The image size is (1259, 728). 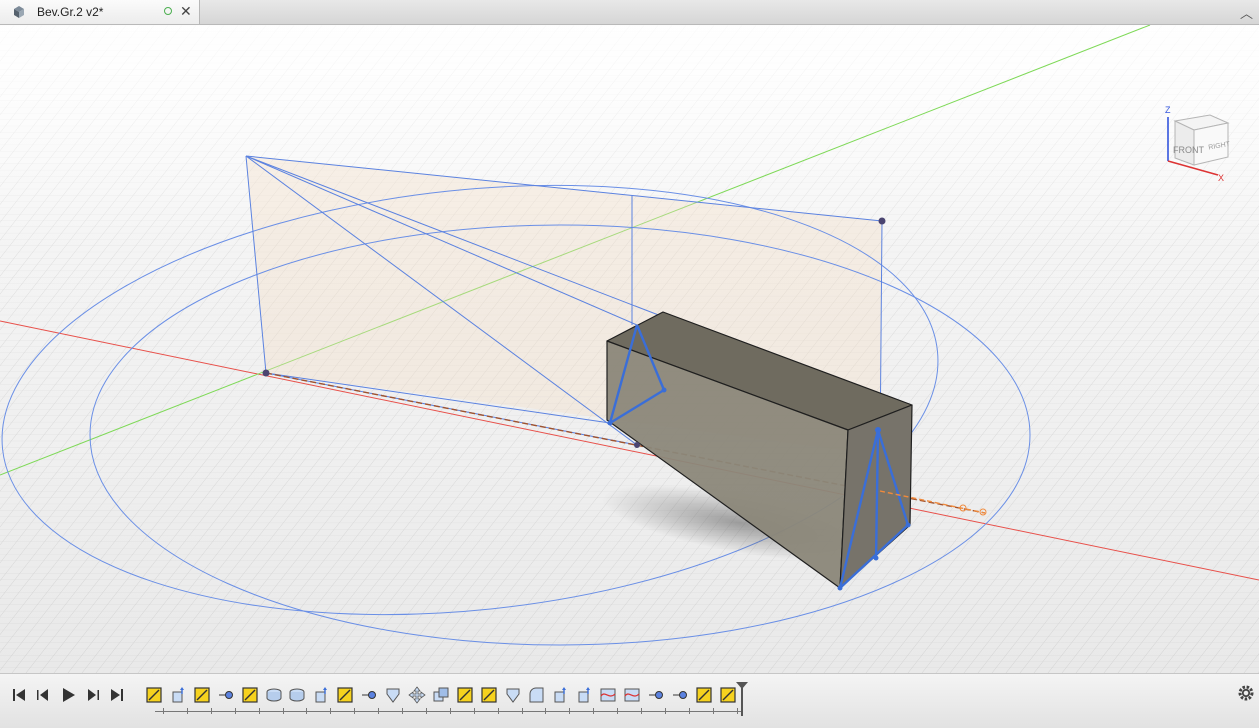 I want to click on timeline-feature-combine, so click(x=441, y=695).